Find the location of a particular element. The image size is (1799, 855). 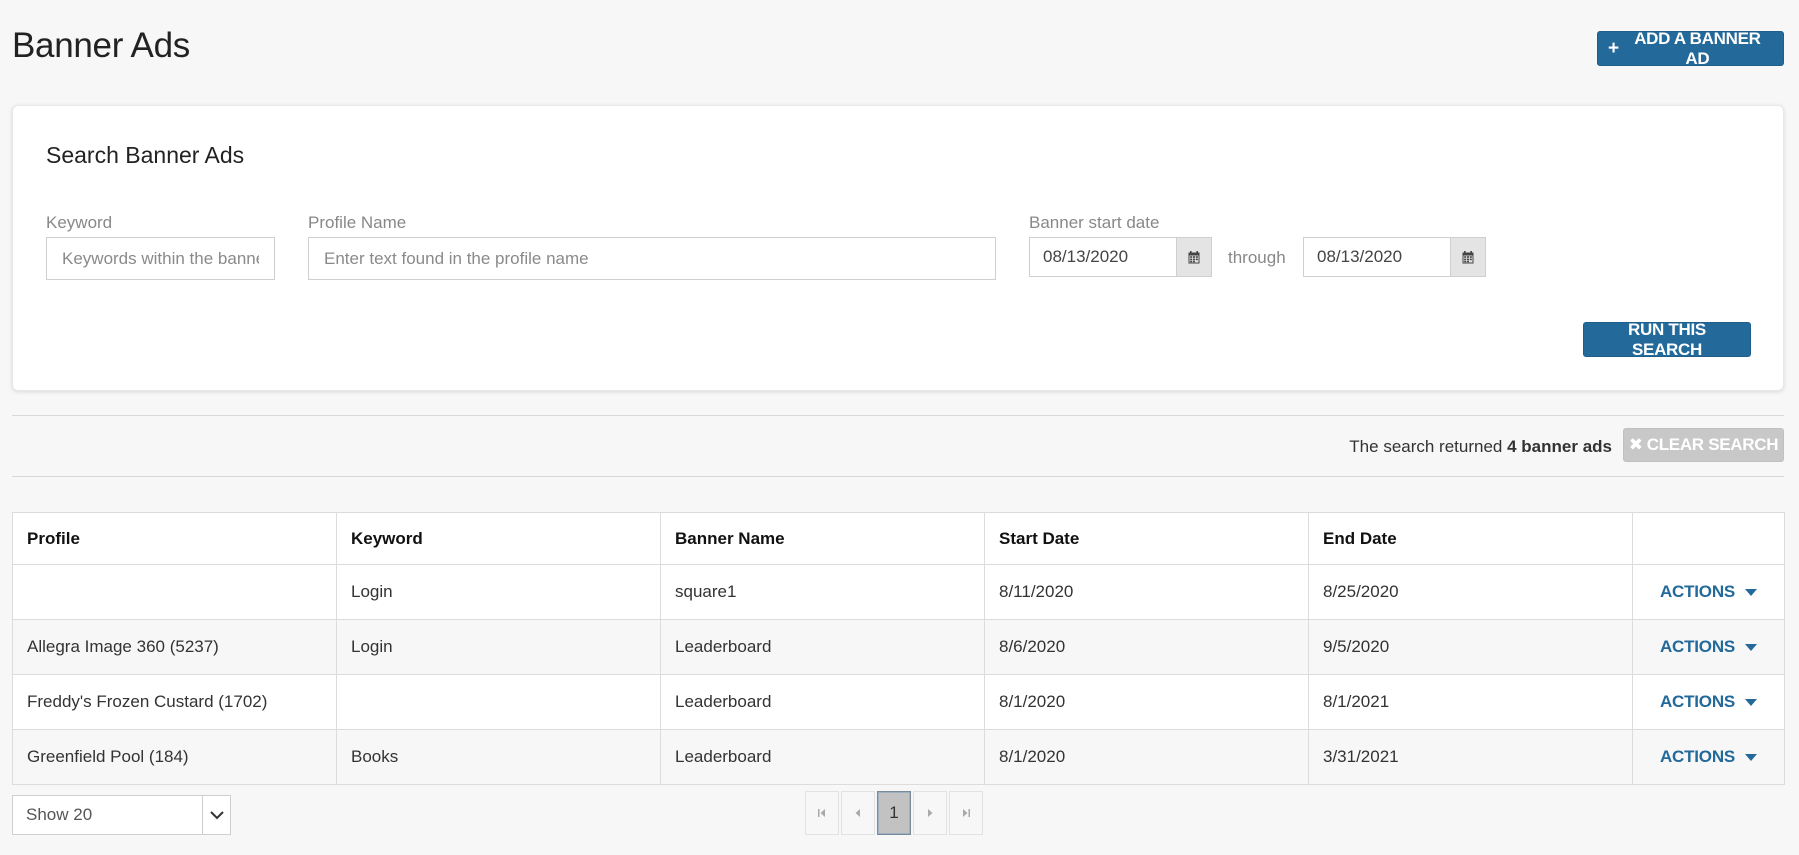

add-banner-ad-button: + ADD A BANNER AD is located at coordinates (1690, 48).